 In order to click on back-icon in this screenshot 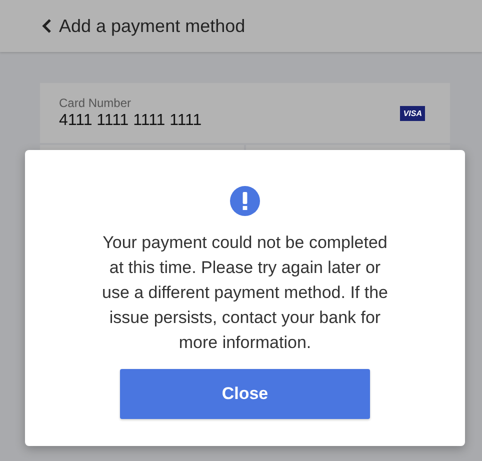, I will do `click(47, 26)`.